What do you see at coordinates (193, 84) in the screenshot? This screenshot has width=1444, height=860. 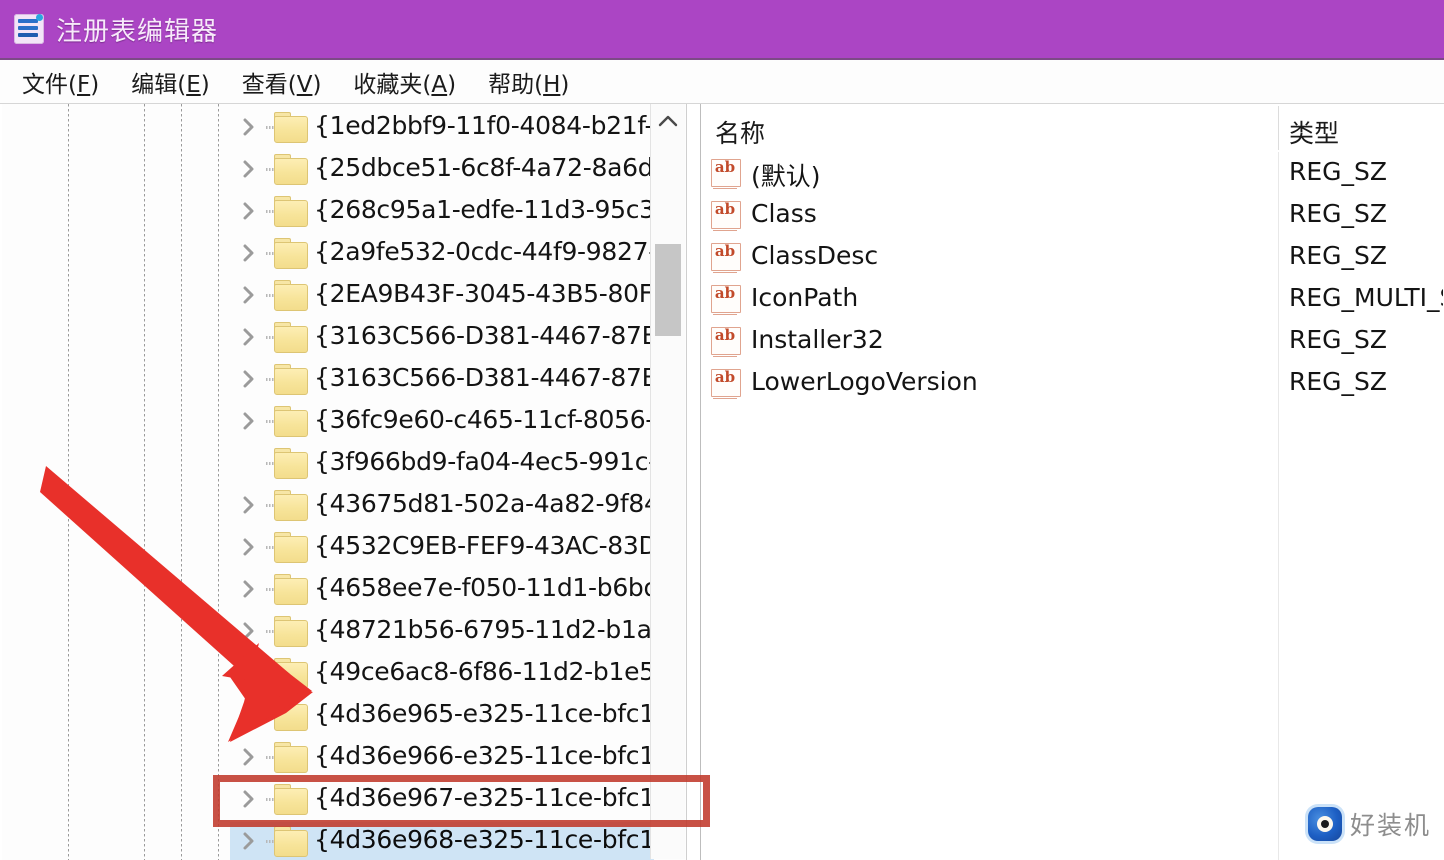 I see `menu-edit-accel: E` at bounding box center [193, 84].